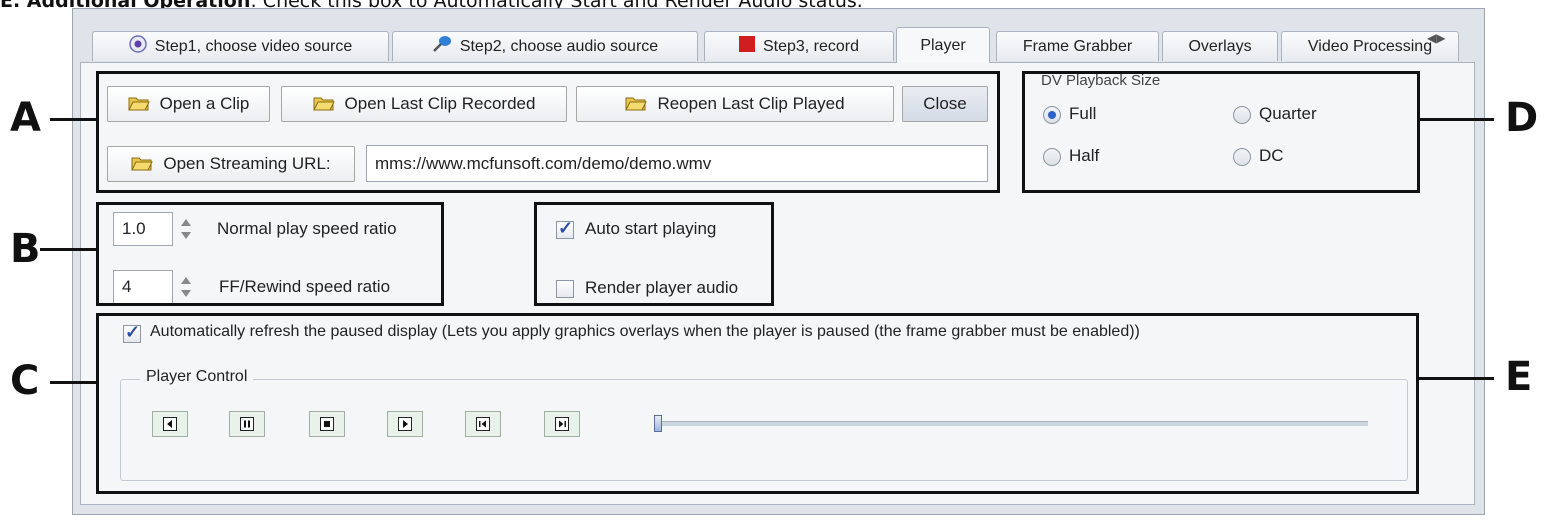  What do you see at coordinates (1522, 118) in the screenshot?
I see `callout-letter-d: D` at bounding box center [1522, 118].